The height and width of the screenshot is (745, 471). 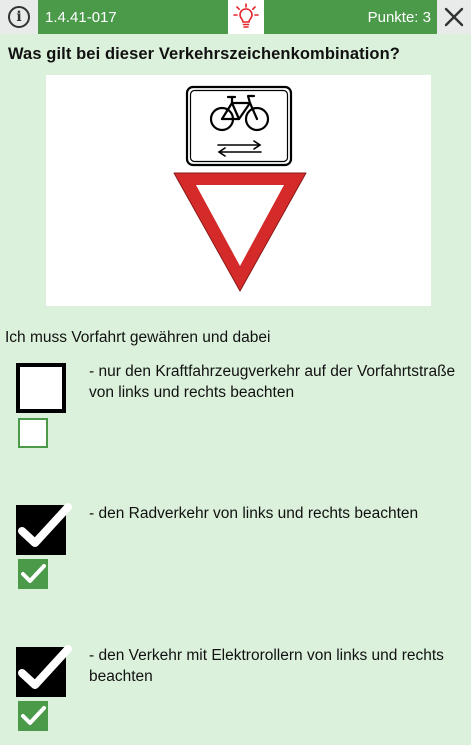 I want to click on question-id: 1.4.41-017, so click(x=133, y=17).